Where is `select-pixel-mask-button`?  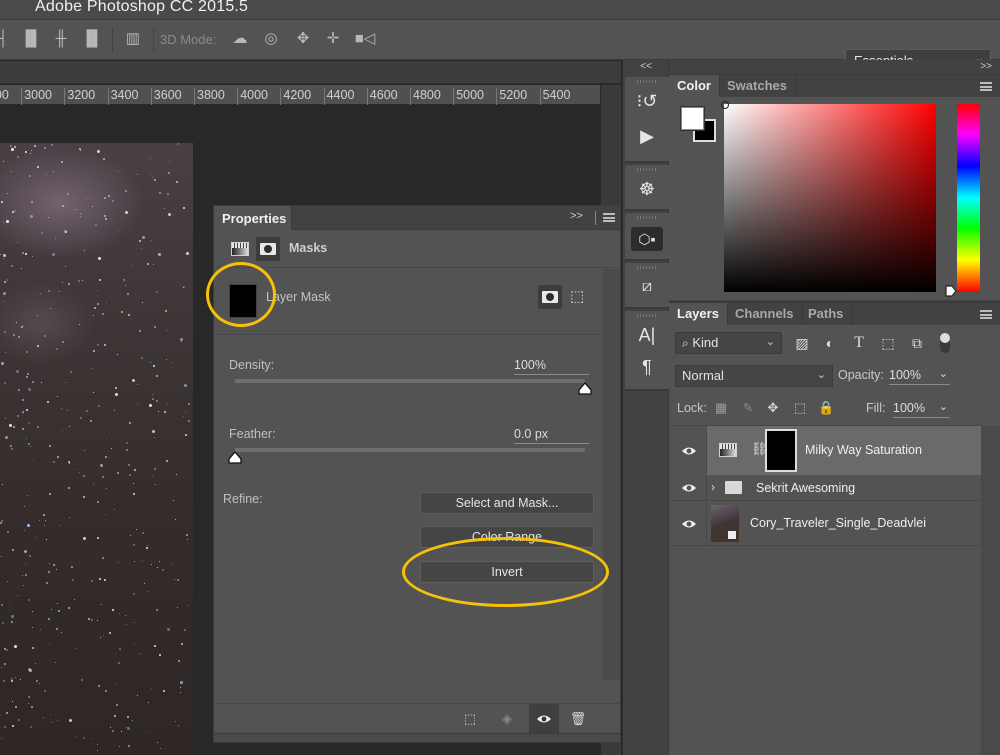
select-pixel-mask-button is located at coordinates (550, 297).